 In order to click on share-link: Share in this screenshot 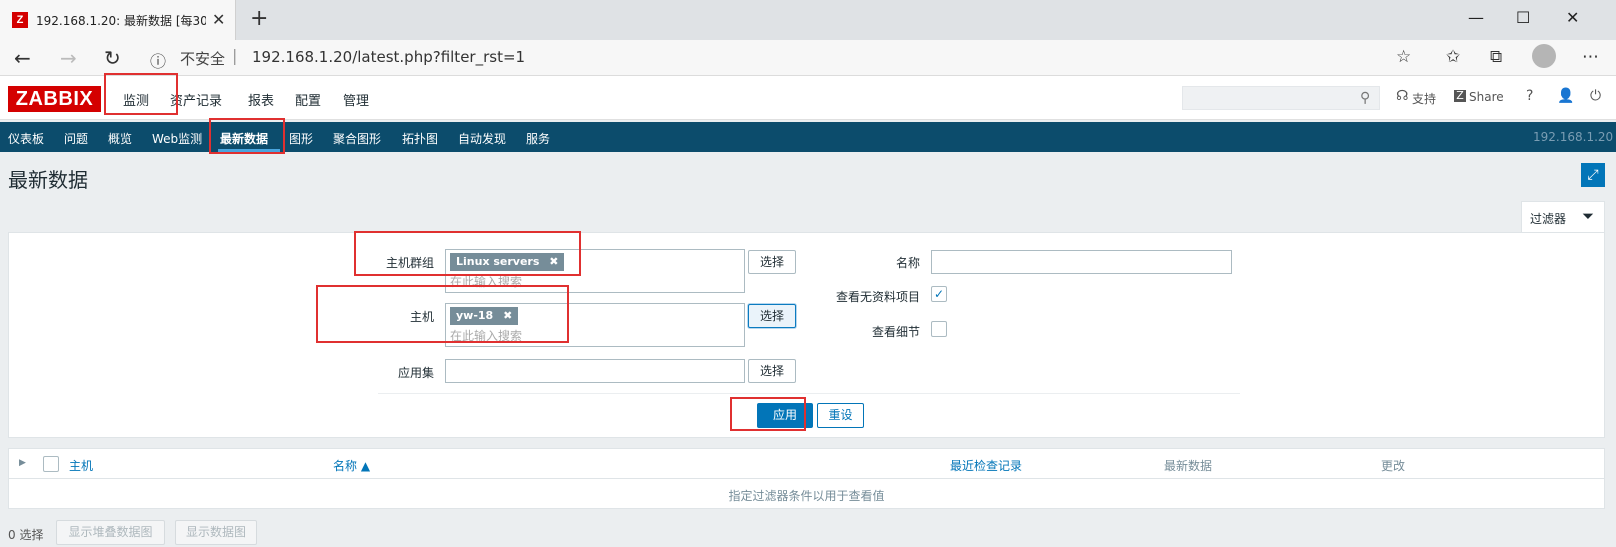, I will do `click(1486, 97)`.